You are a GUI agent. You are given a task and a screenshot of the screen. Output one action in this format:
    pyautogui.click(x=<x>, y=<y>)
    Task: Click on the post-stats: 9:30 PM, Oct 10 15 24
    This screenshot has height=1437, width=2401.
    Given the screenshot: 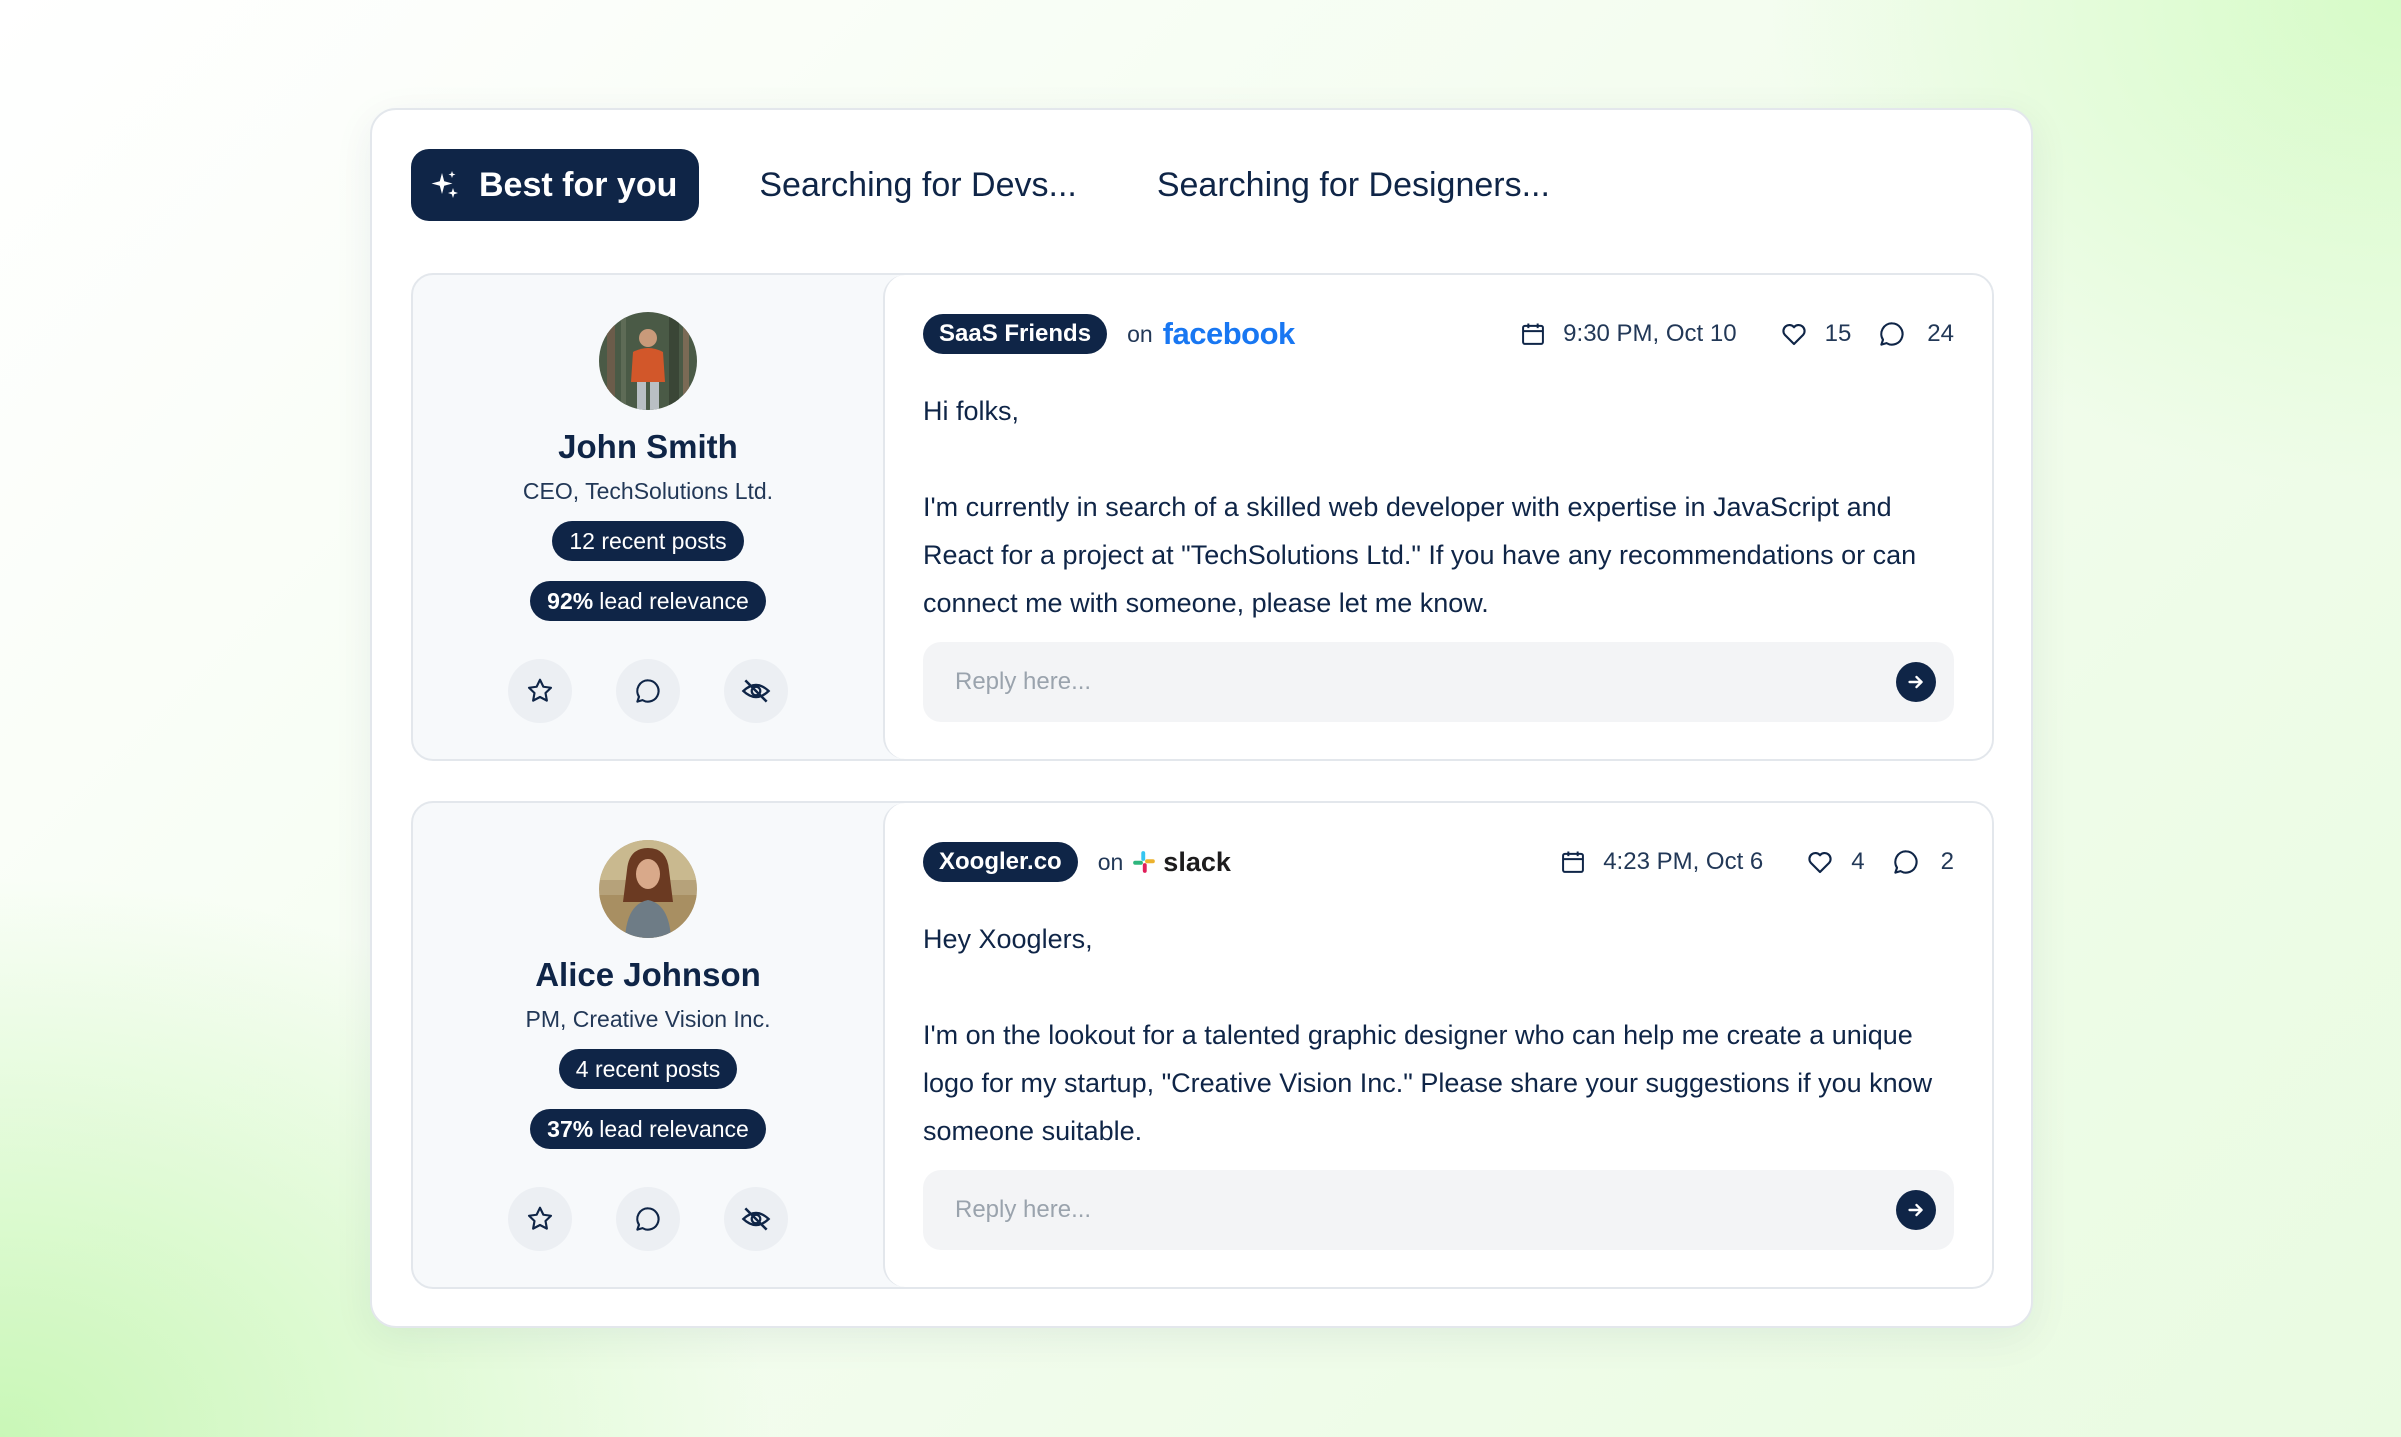 What is the action you would take?
    pyautogui.click(x=1736, y=334)
    